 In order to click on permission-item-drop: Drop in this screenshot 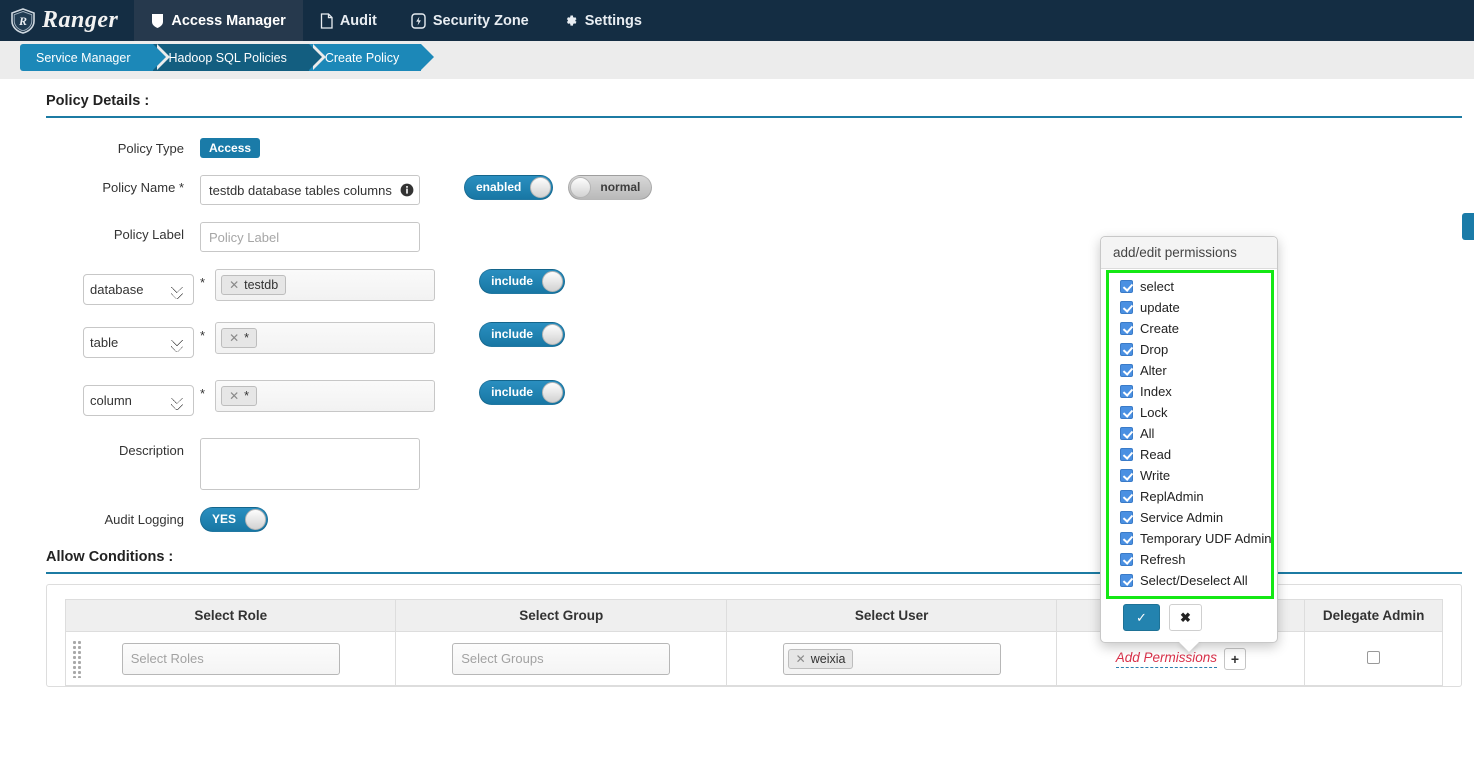, I will do `click(1189, 349)`.